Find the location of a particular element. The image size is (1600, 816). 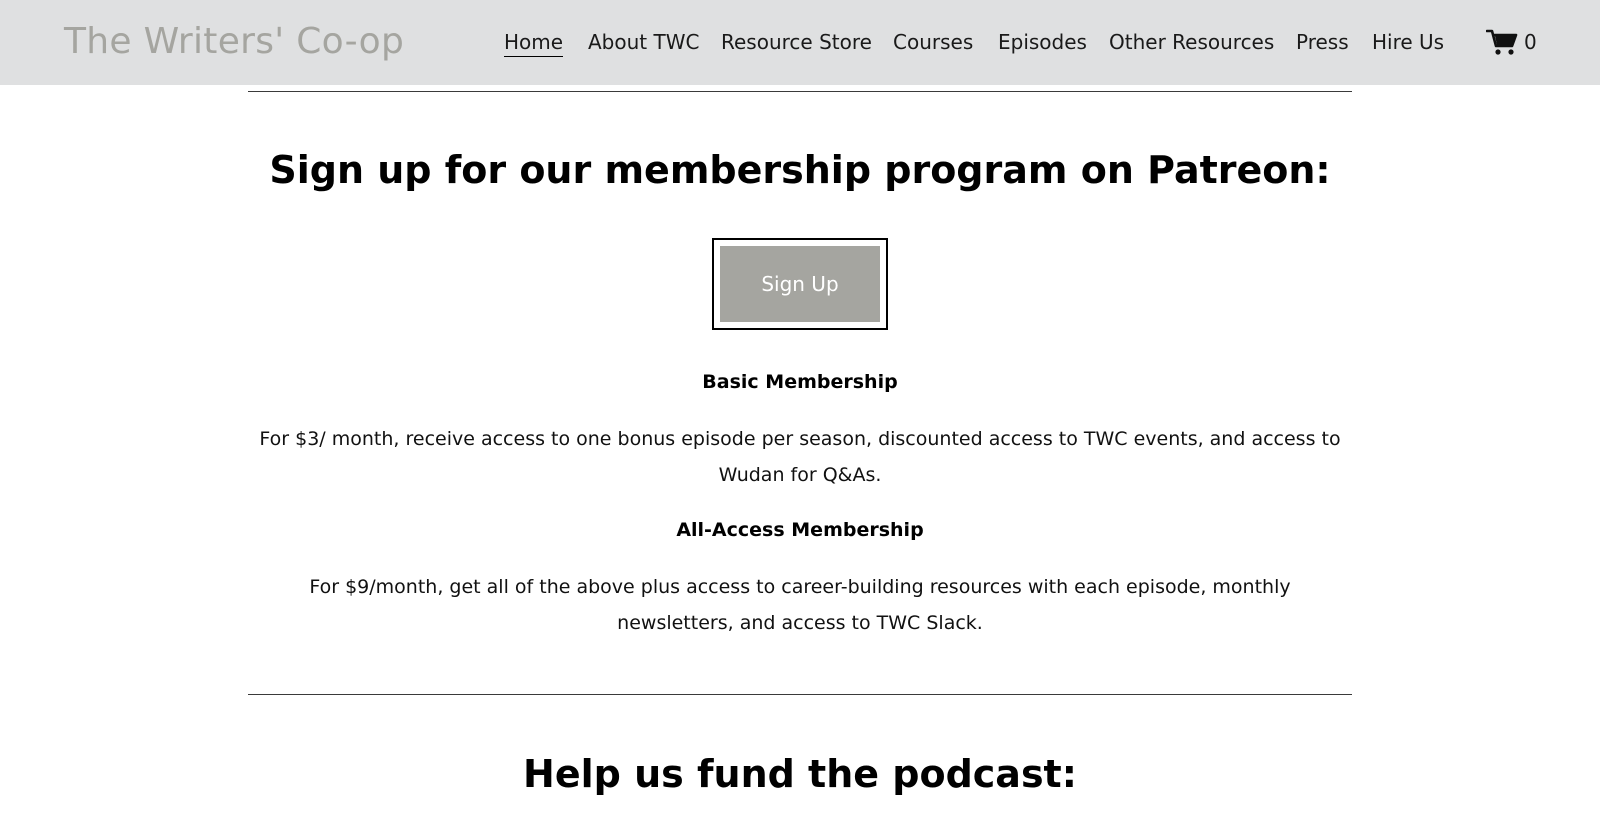

fund-heading: Help us fund the podcast: is located at coordinates (800, 774).